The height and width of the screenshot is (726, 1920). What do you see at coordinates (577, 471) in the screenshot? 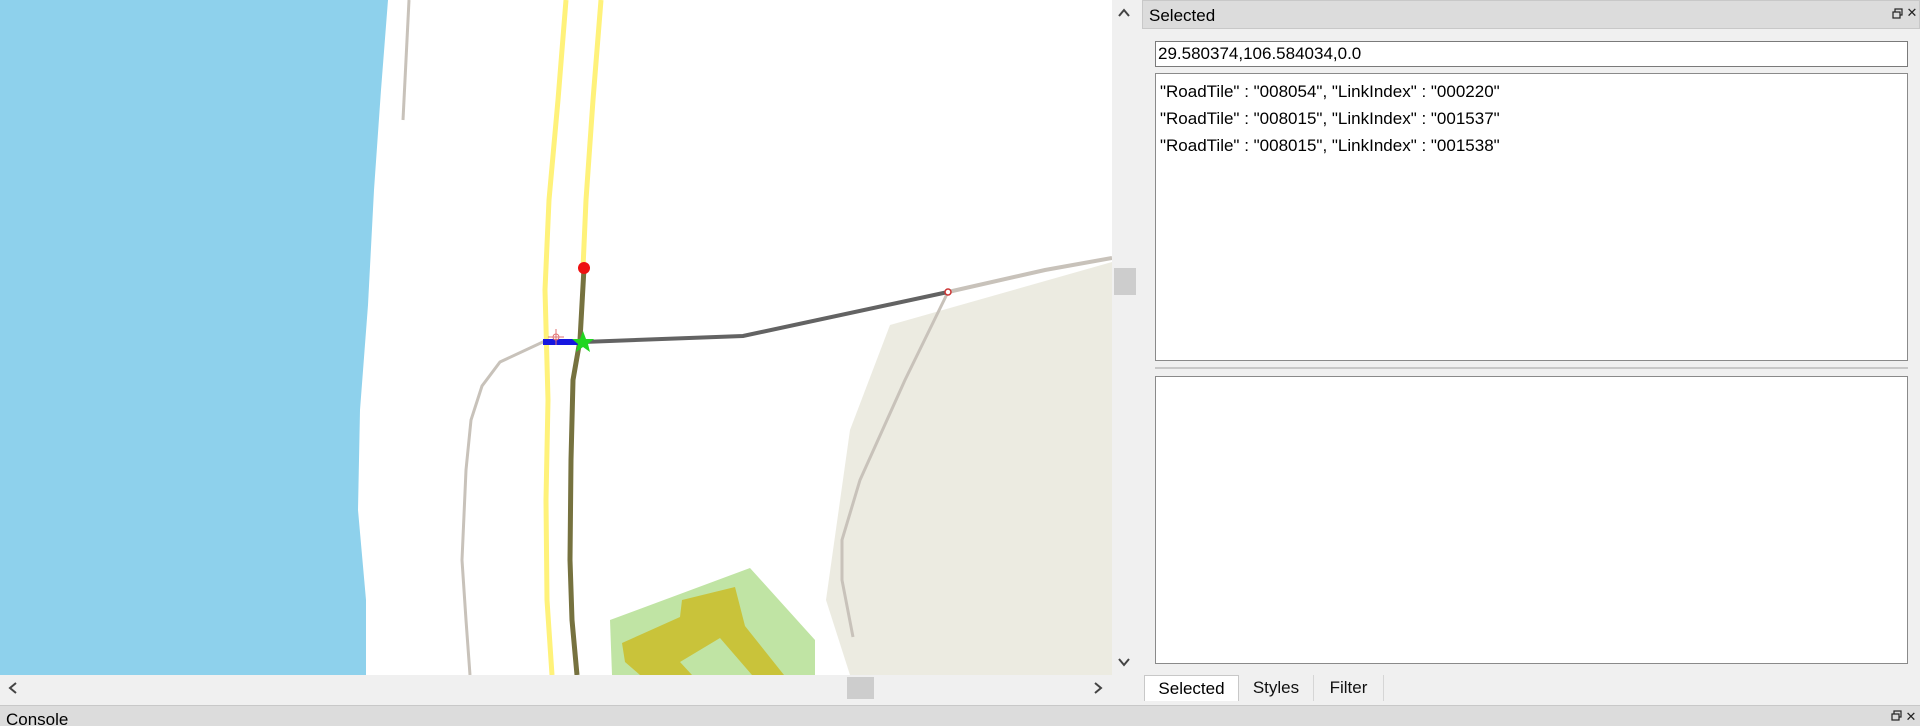
I see `arterial-road` at bounding box center [577, 471].